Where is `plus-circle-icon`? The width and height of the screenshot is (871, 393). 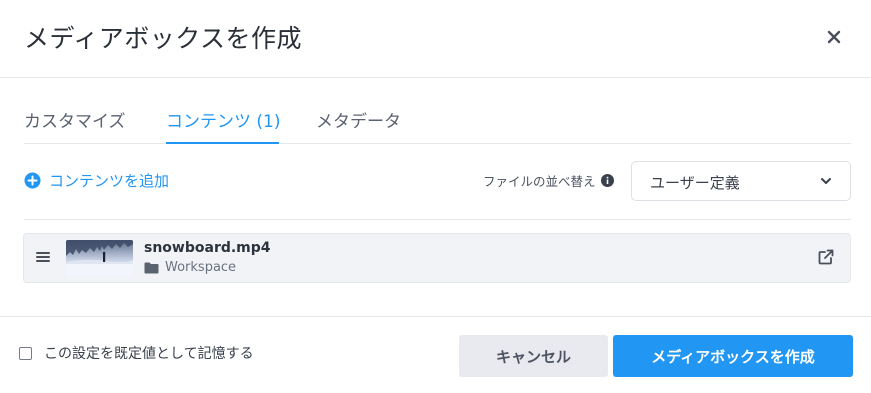
plus-circle-icon is located at coordinates (32, 180).